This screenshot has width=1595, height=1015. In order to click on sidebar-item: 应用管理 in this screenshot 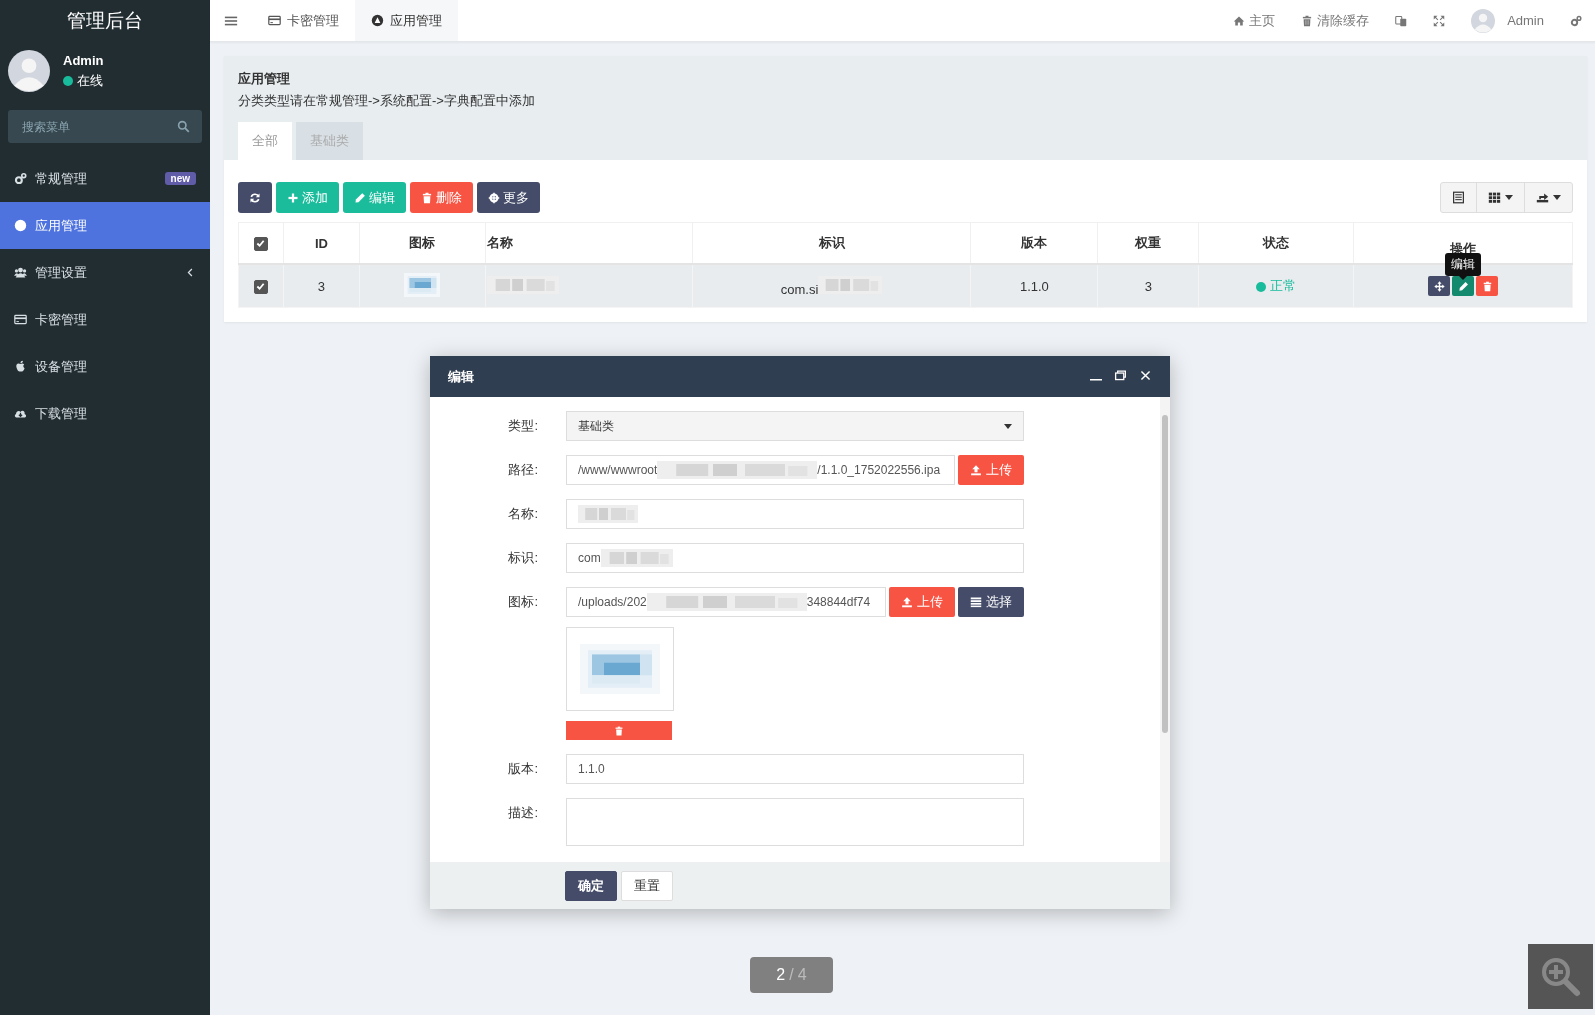, I will do `click(105, 225)`.